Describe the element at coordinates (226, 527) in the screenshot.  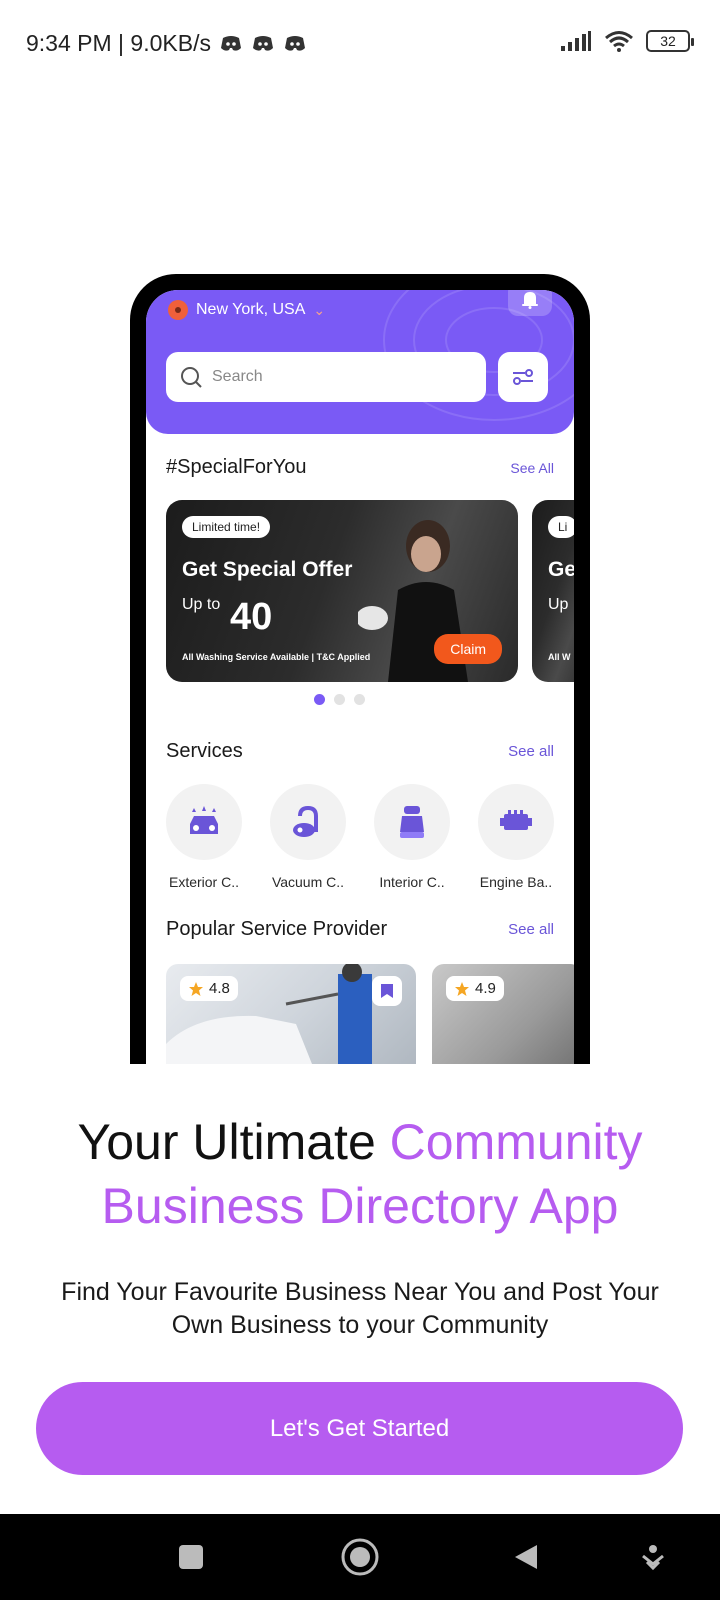
I see `limited-badge: Limited time!` at that location.